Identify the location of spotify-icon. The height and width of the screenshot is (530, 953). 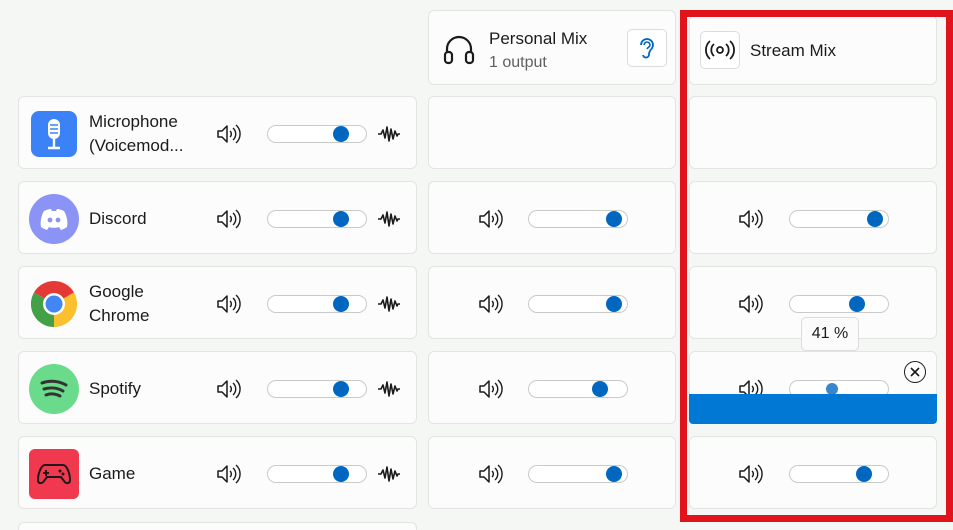
(54, 388).